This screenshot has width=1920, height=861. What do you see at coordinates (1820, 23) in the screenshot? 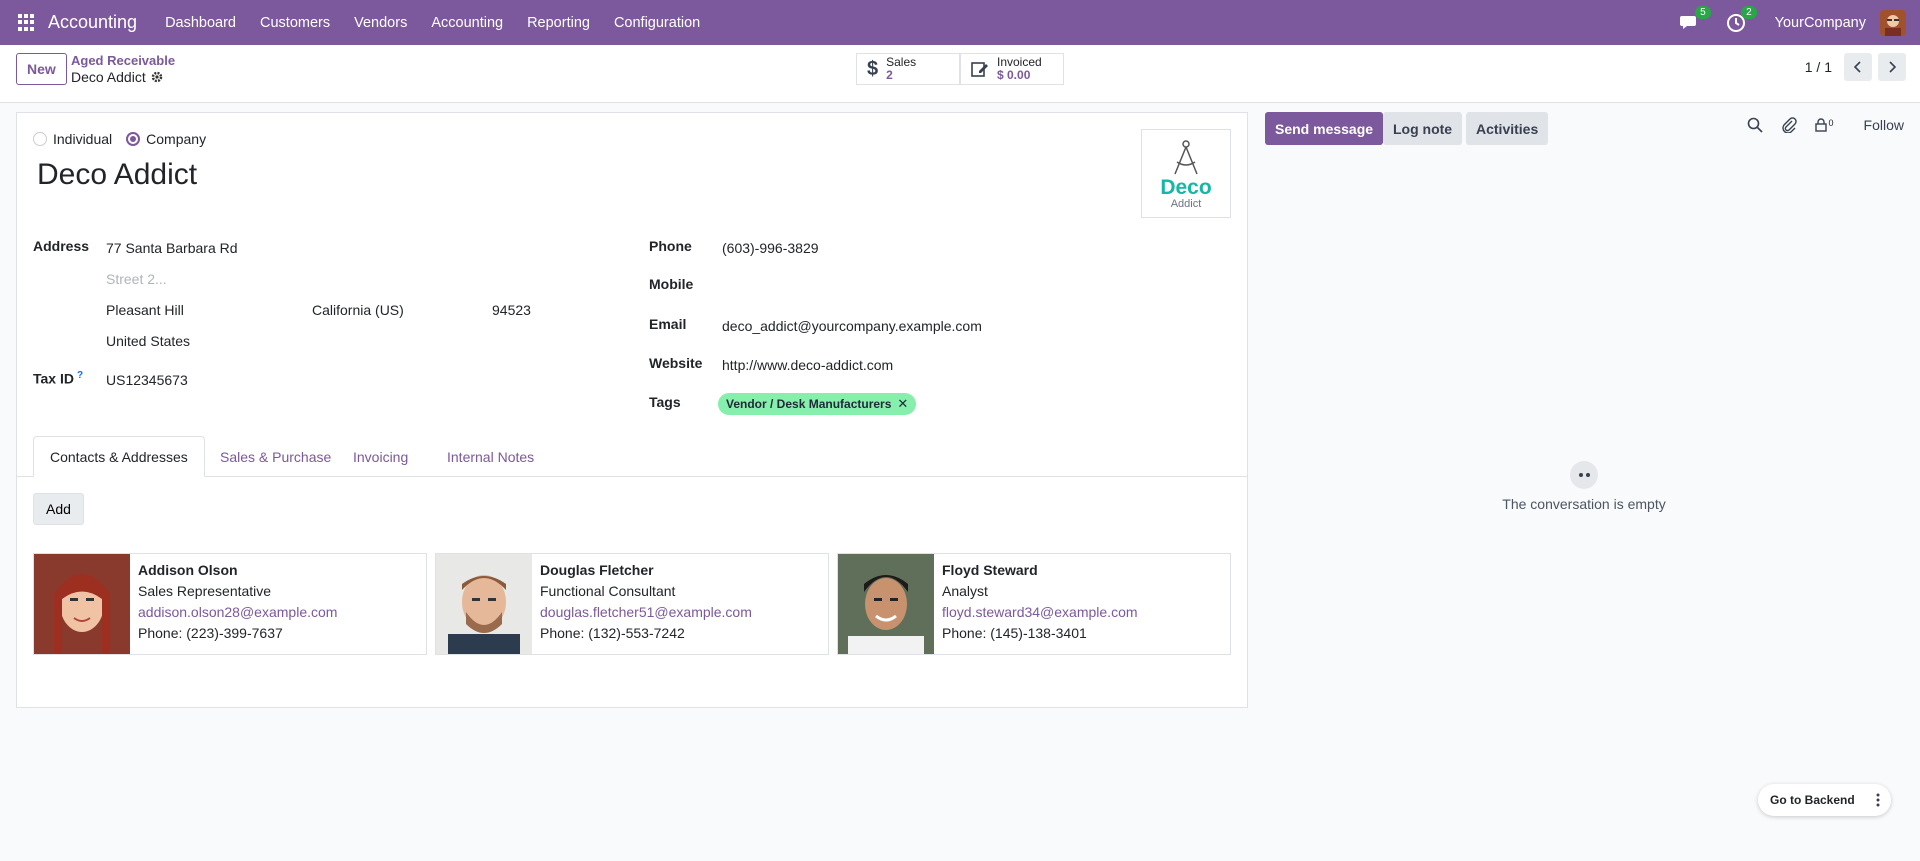
I see `company-switcher: YourCompany` at bounding box center [1820, 23].